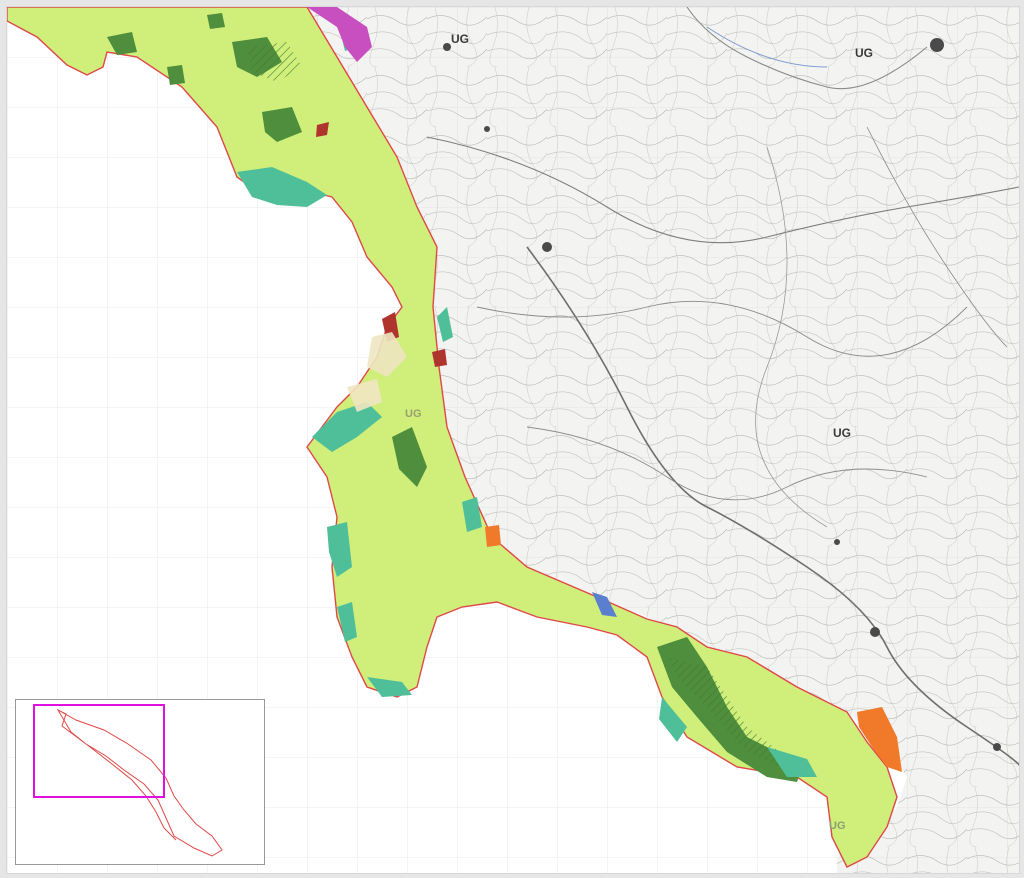 This screenshot has width=1024, height=878. Describe the element at coordinates (413, 414) in the screenshot. I see `ug-label-coast: UG` at that location.